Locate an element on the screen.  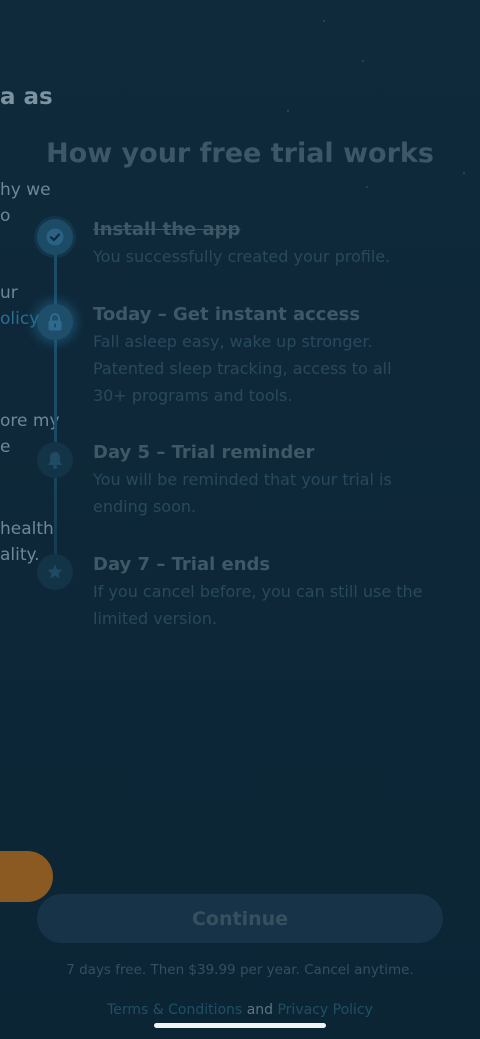
privacy-link: Privacy Policy is located at coordinates (324, 1010).